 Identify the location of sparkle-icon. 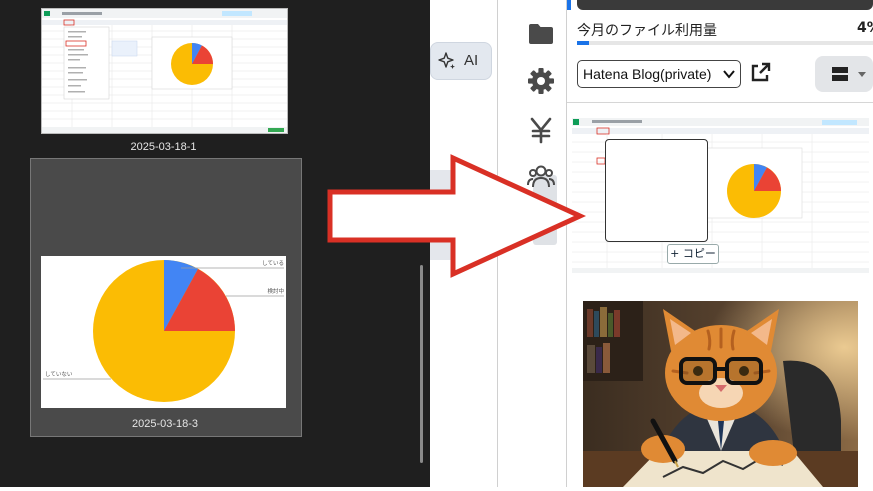
(446, 60).